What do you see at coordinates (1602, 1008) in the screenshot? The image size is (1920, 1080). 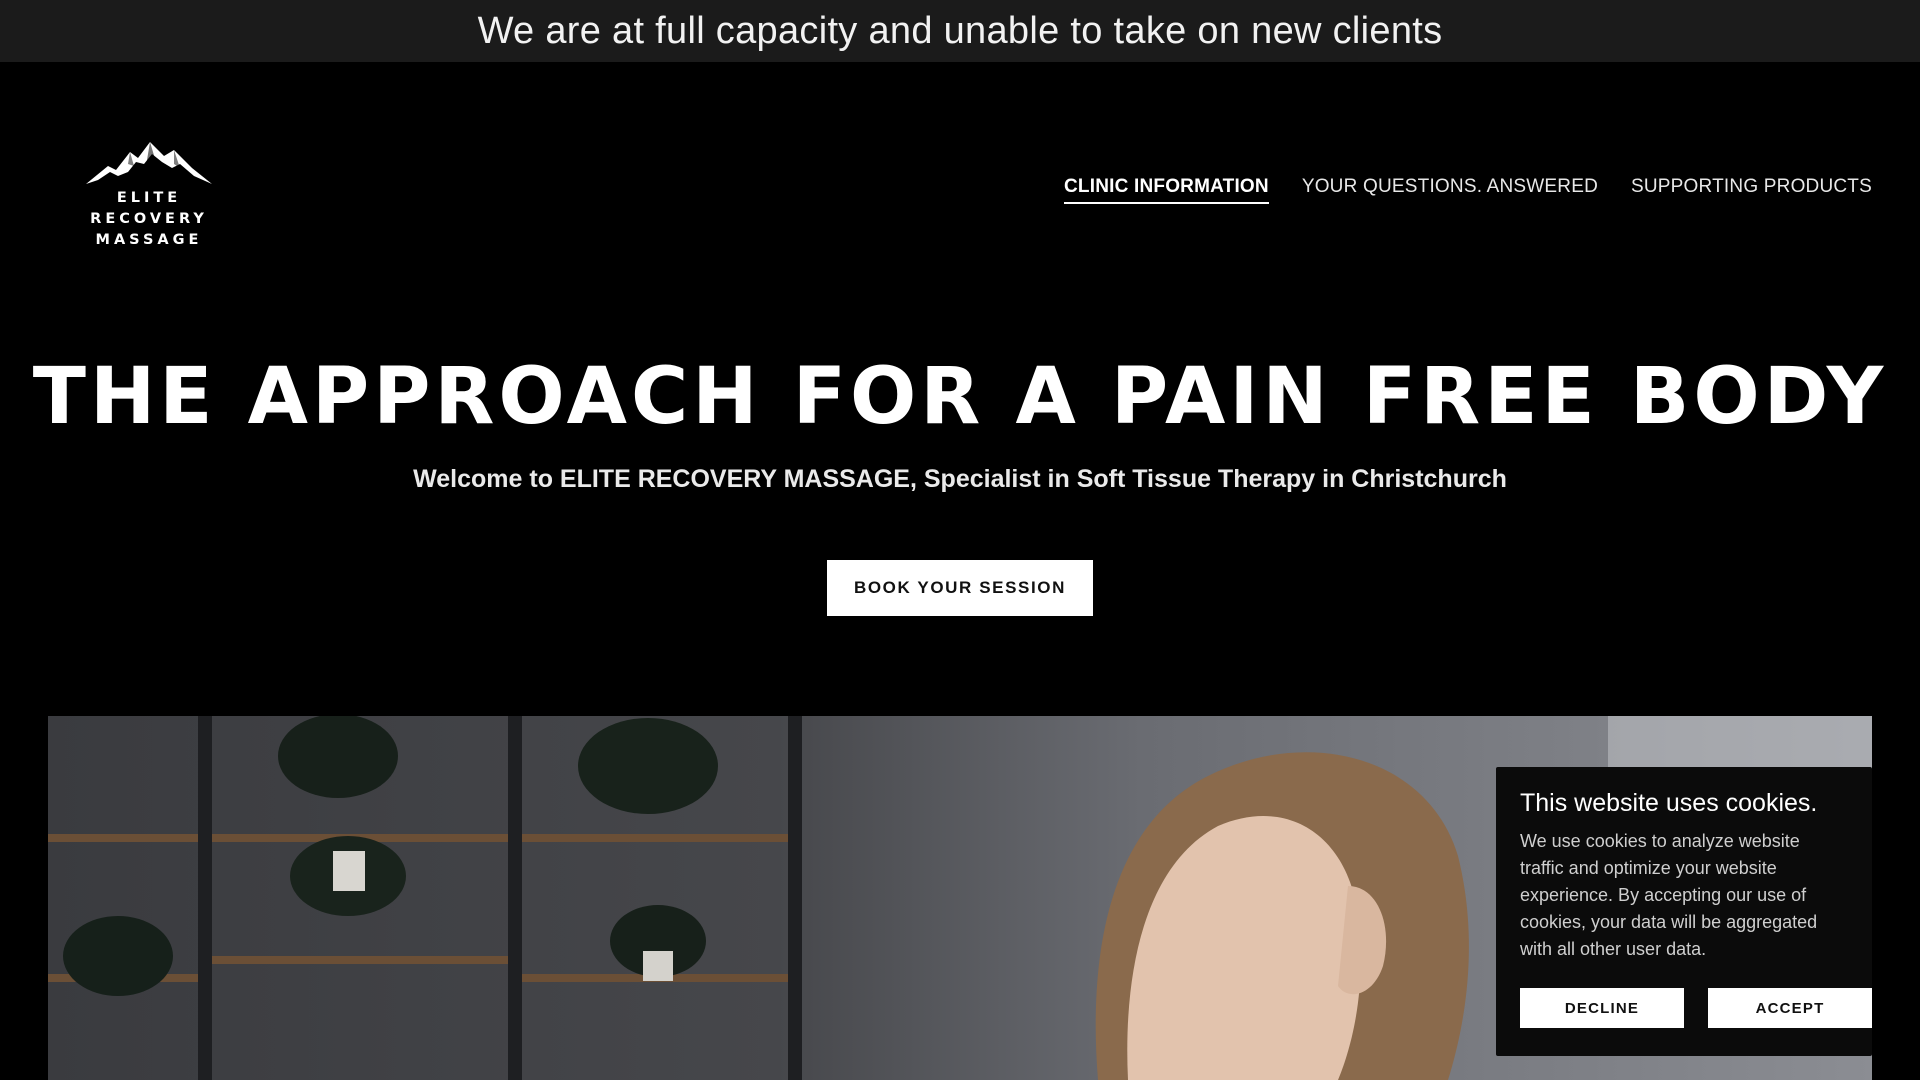 I see `decline-button: DECLINE` at bounding box center [1602, 1008].